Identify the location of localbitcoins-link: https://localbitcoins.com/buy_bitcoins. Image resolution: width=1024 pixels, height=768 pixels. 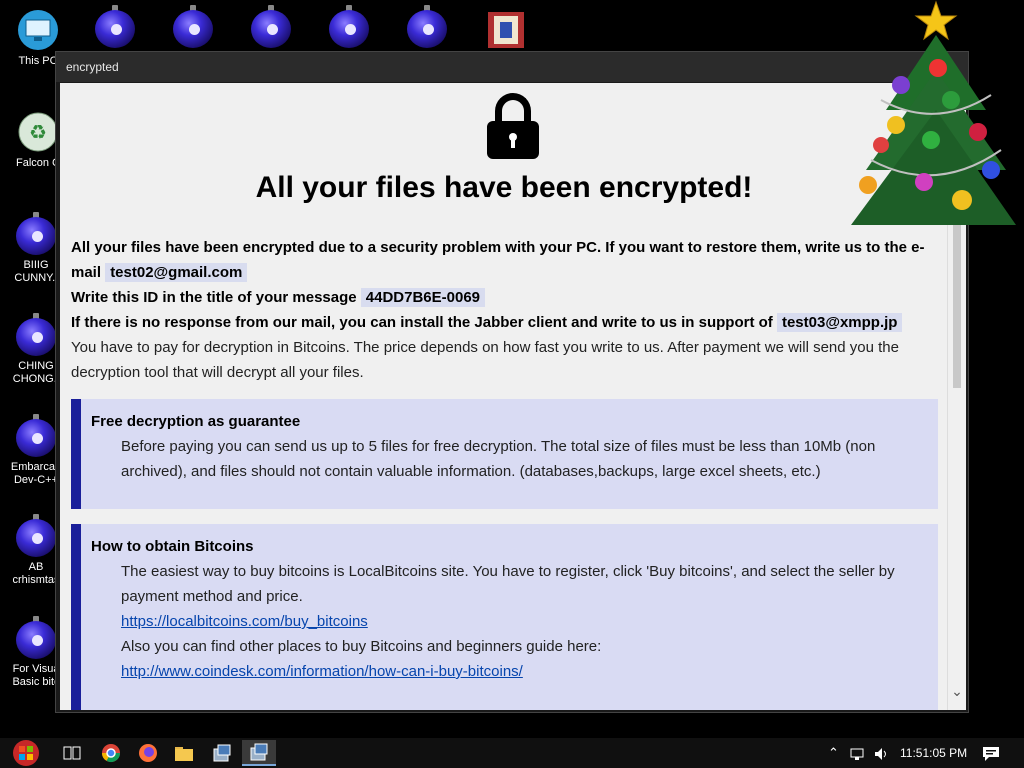
(244, 621).